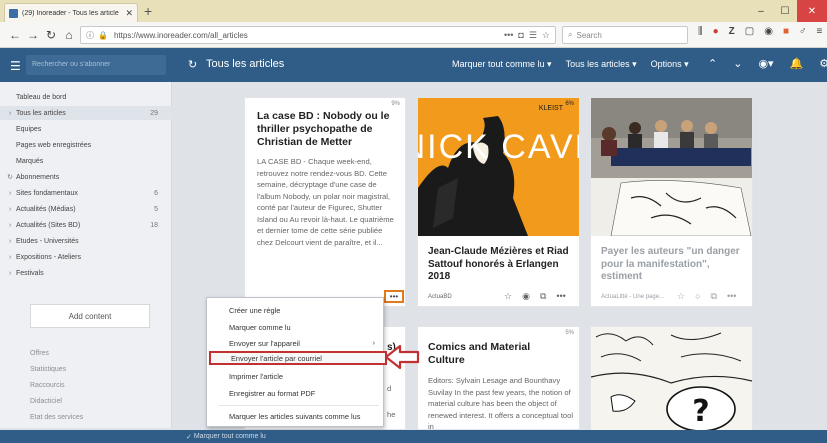 The image size is (827, 443). What do you see at coordinates (520, 35) in the screenshot?
I see `pocket-icon: ◘` at bounding box center [520, 35].